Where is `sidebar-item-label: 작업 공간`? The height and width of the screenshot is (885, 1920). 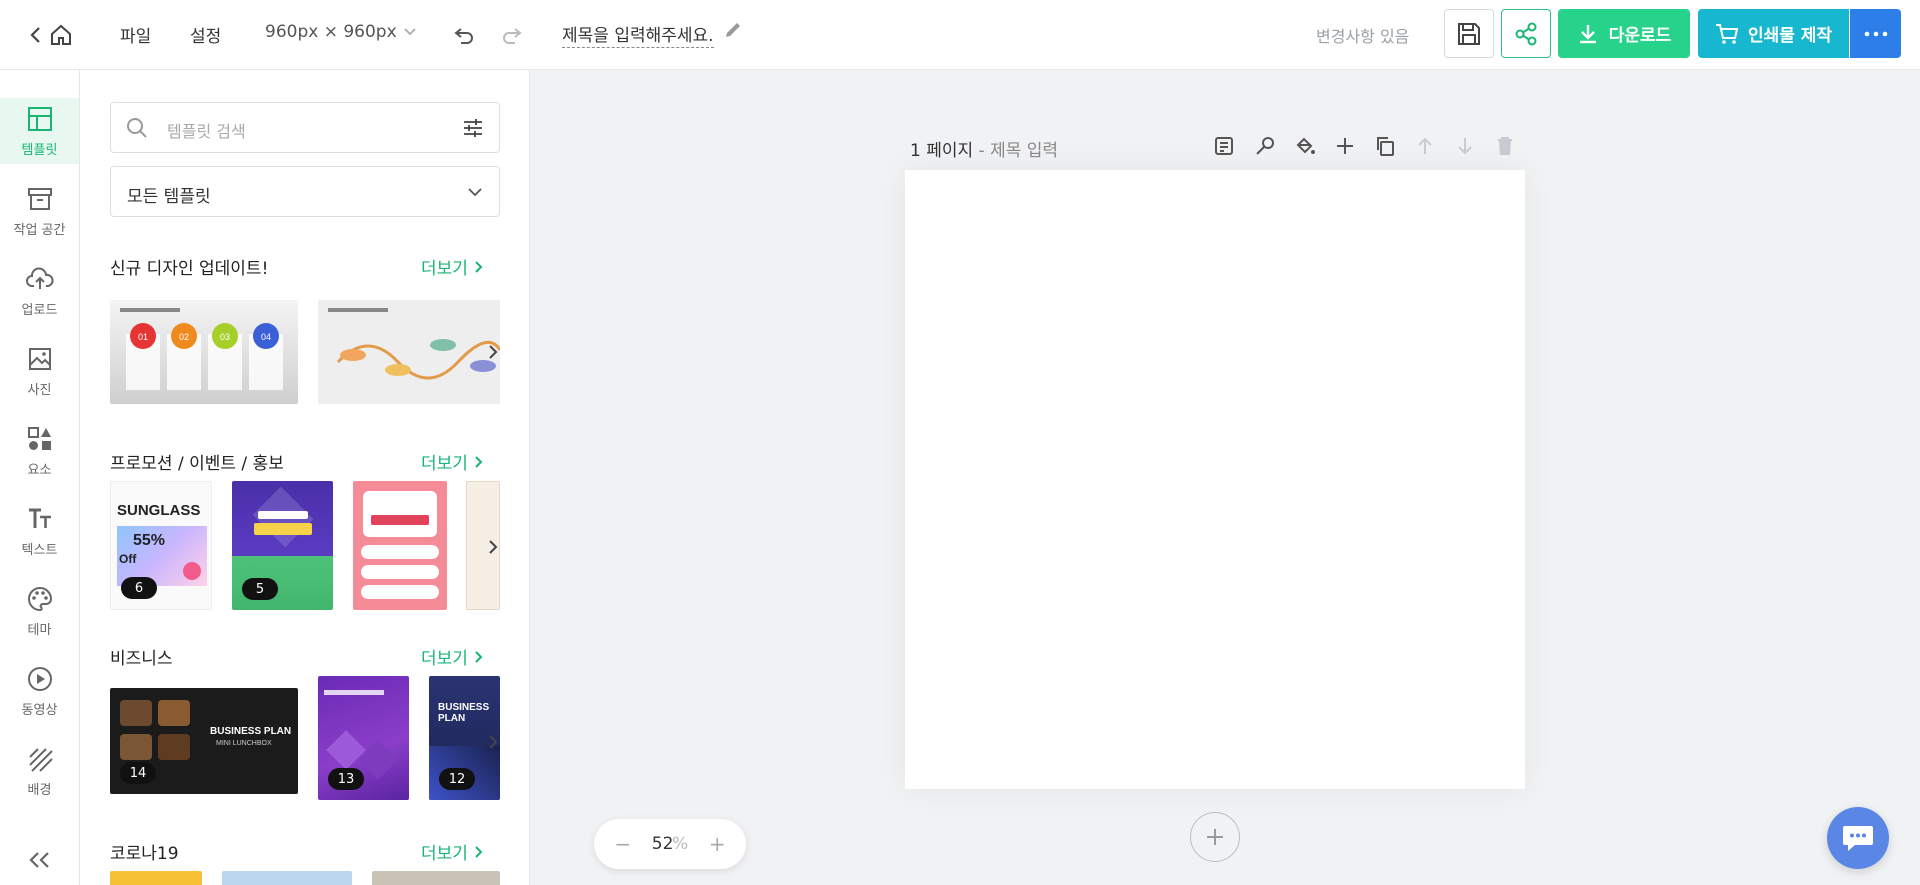 sidebar-item-label: 작업 공간 is located at coordinates (39, 230).